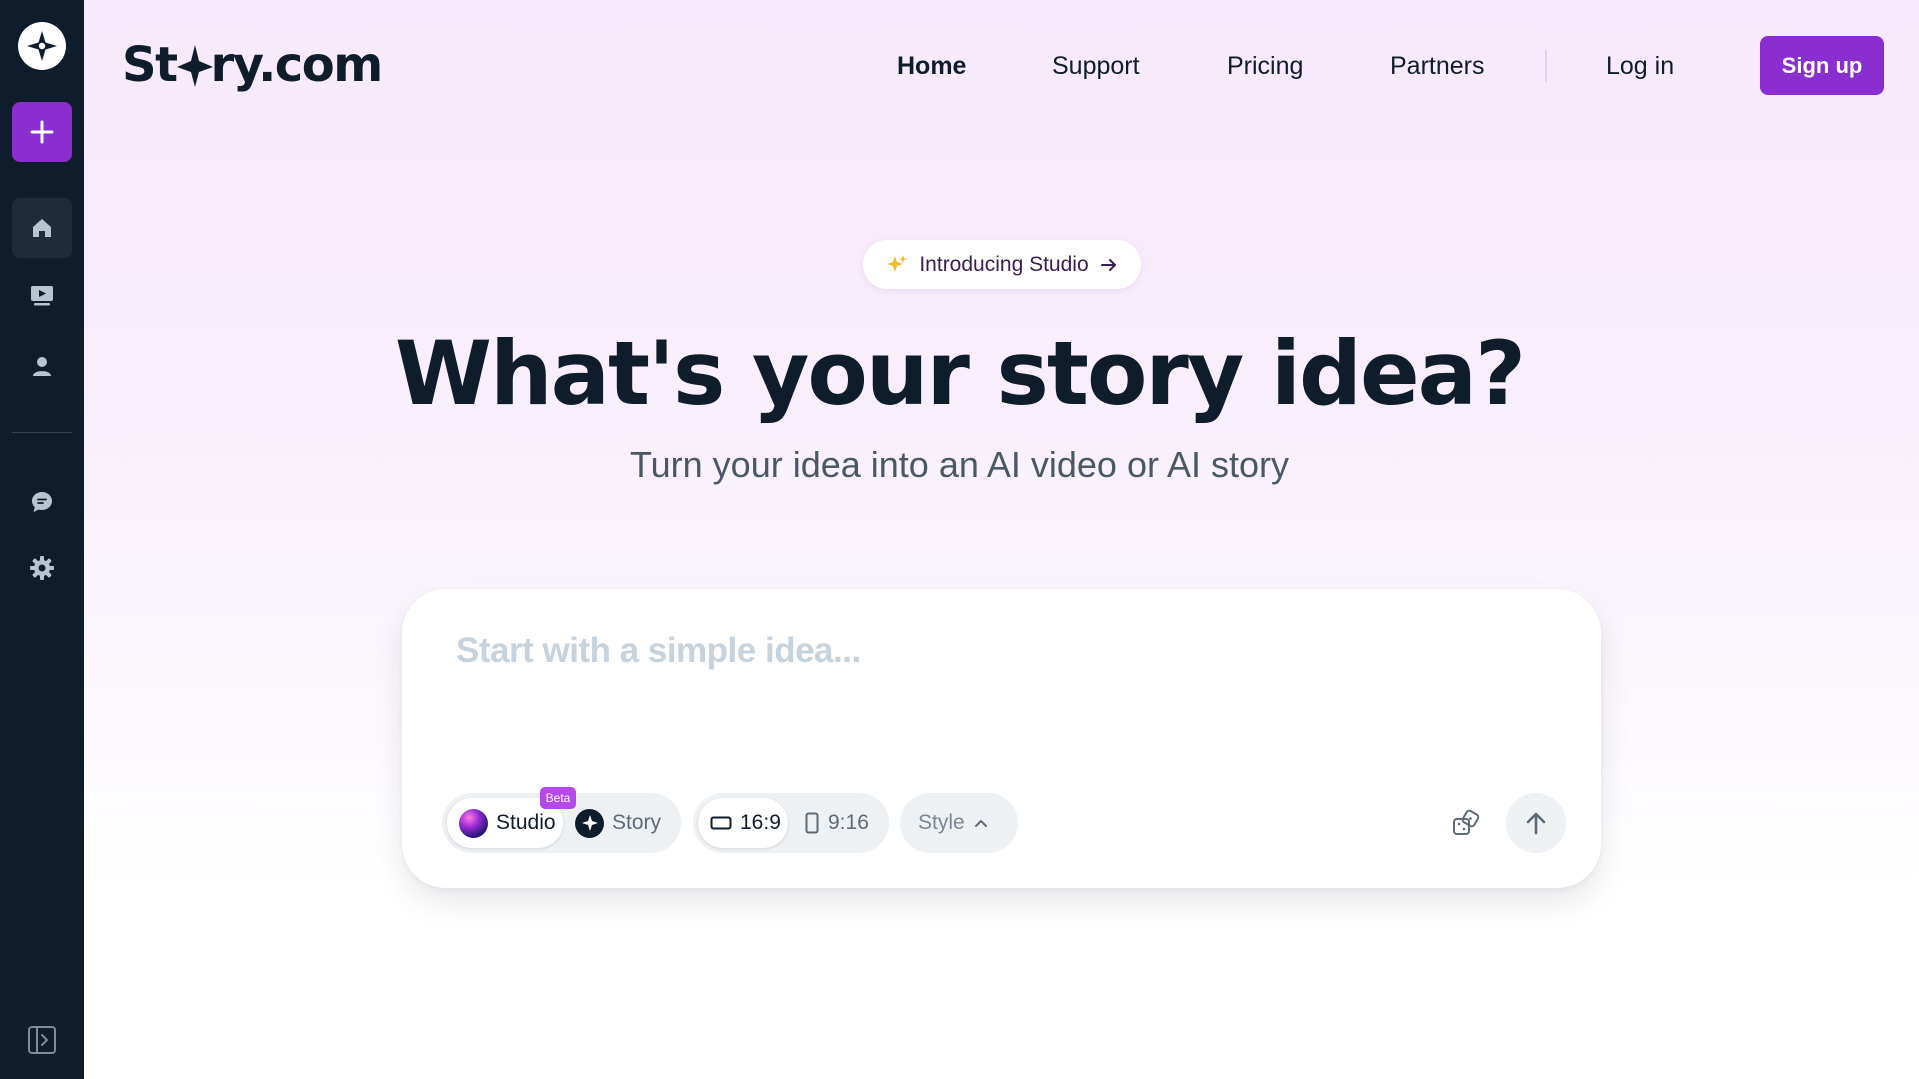 The image size is (1919, 1079). I want to click on dice-icon, so click(1466, 822).